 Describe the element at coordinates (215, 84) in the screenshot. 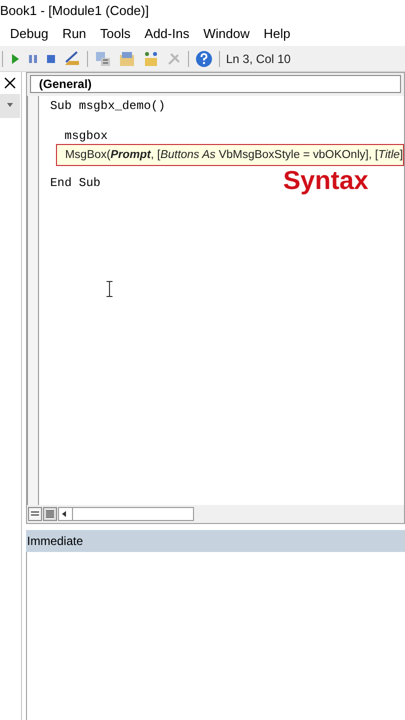

I see `object-dropdown: (General)` at that location.